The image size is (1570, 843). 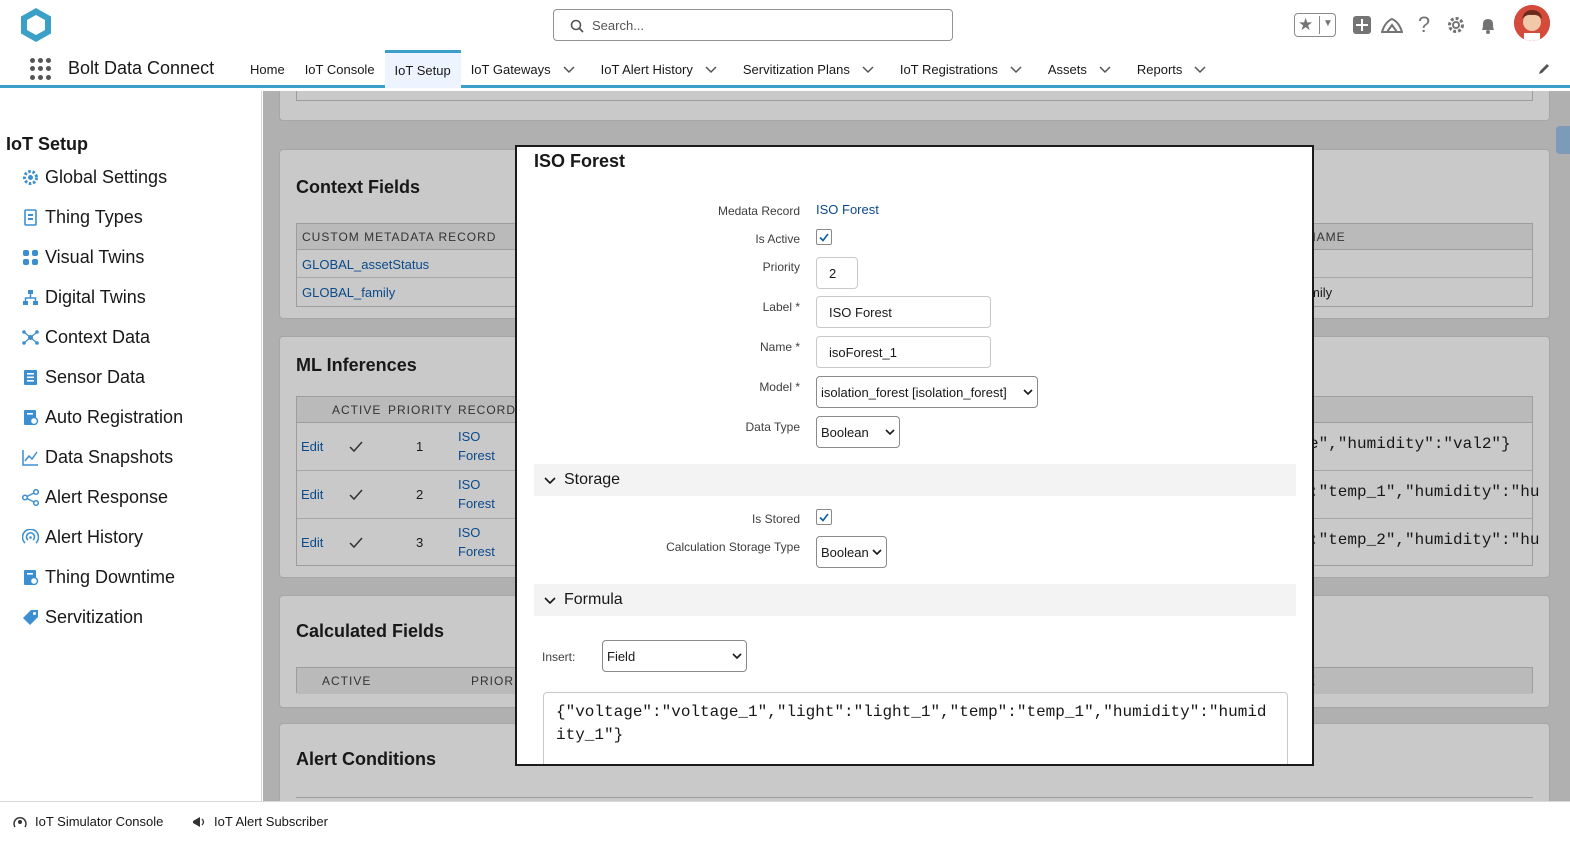 I want to click on sidebar-item-global-settings: Global Settings, so click(x=94, y=177).